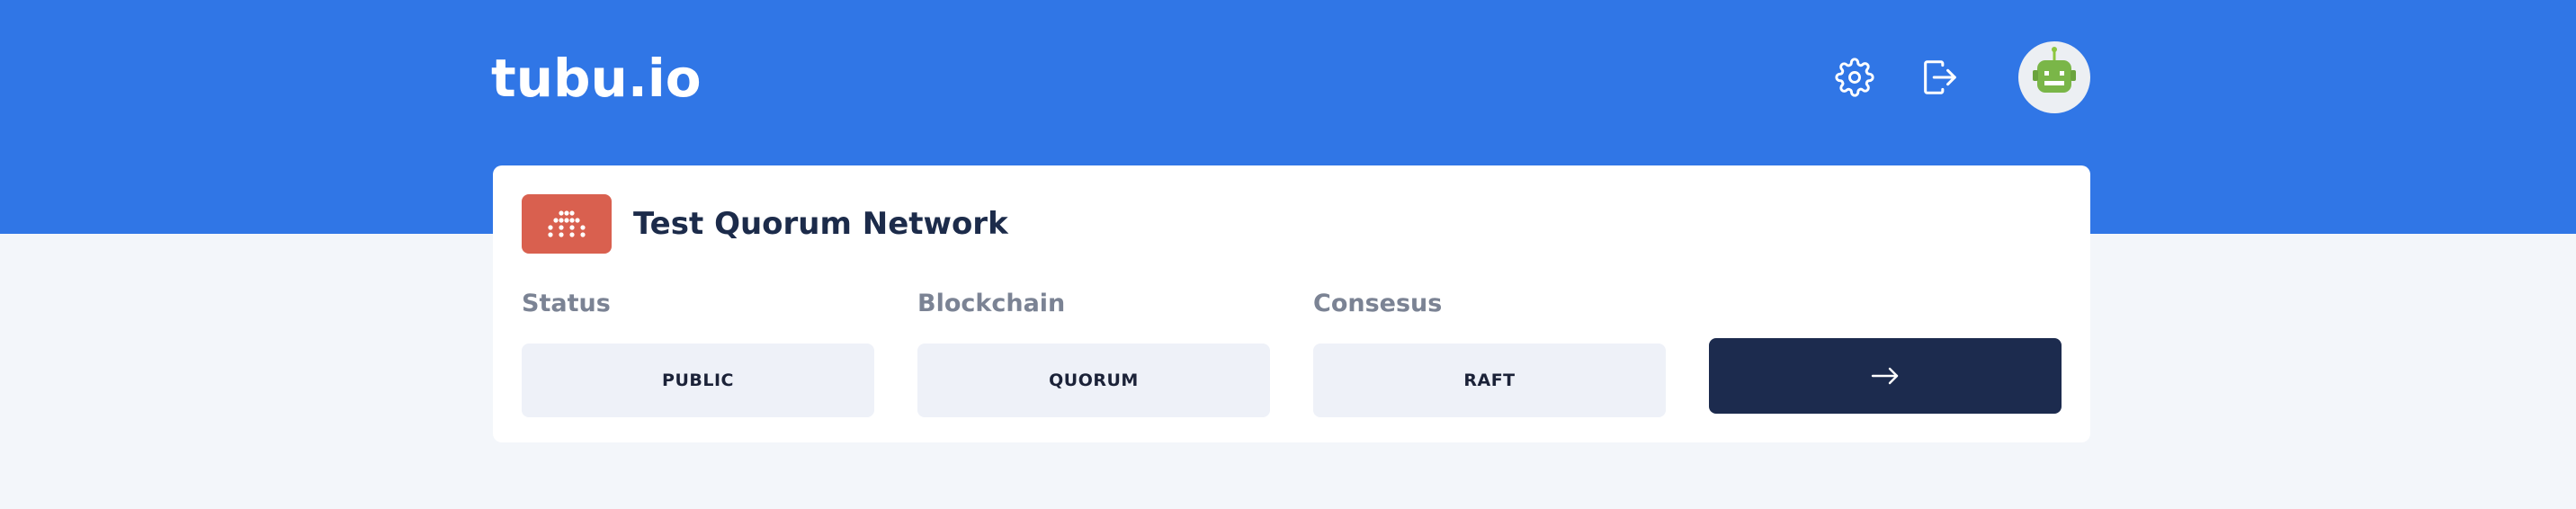 This screenshot has height=509, width=2576. What do you see at coordinates (698, 380) in the screenshot?
I see `status-value: PUBLIC` at bounding box center [698, 380].